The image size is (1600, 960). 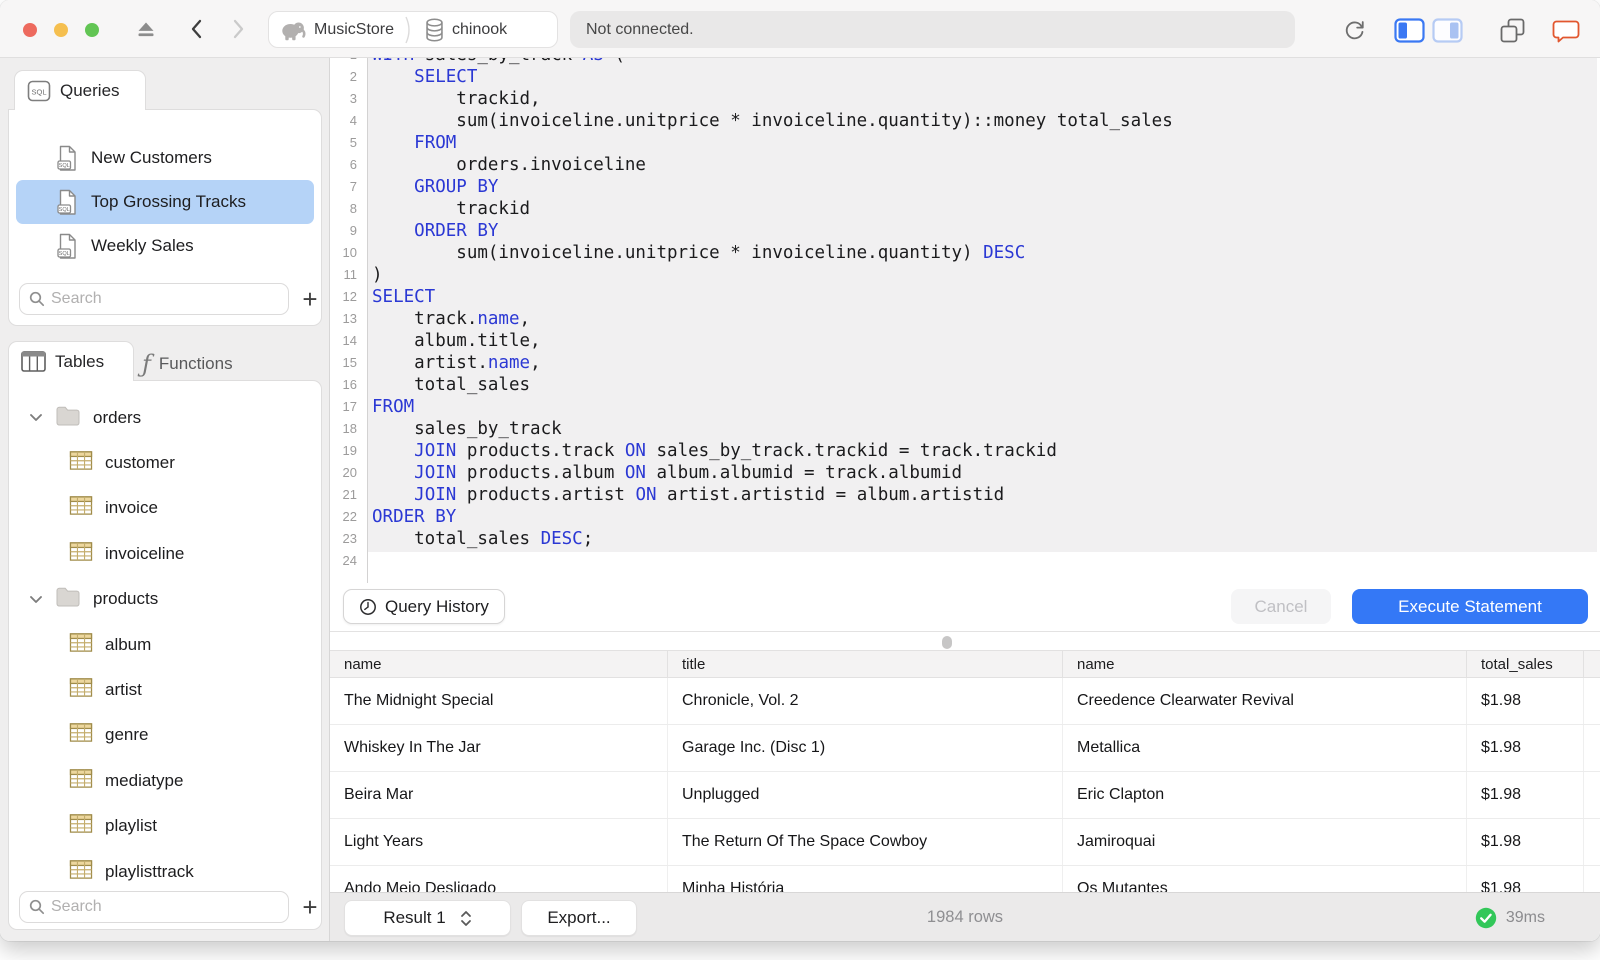 I want to click on column-header: title, so click(x=865, y=664).